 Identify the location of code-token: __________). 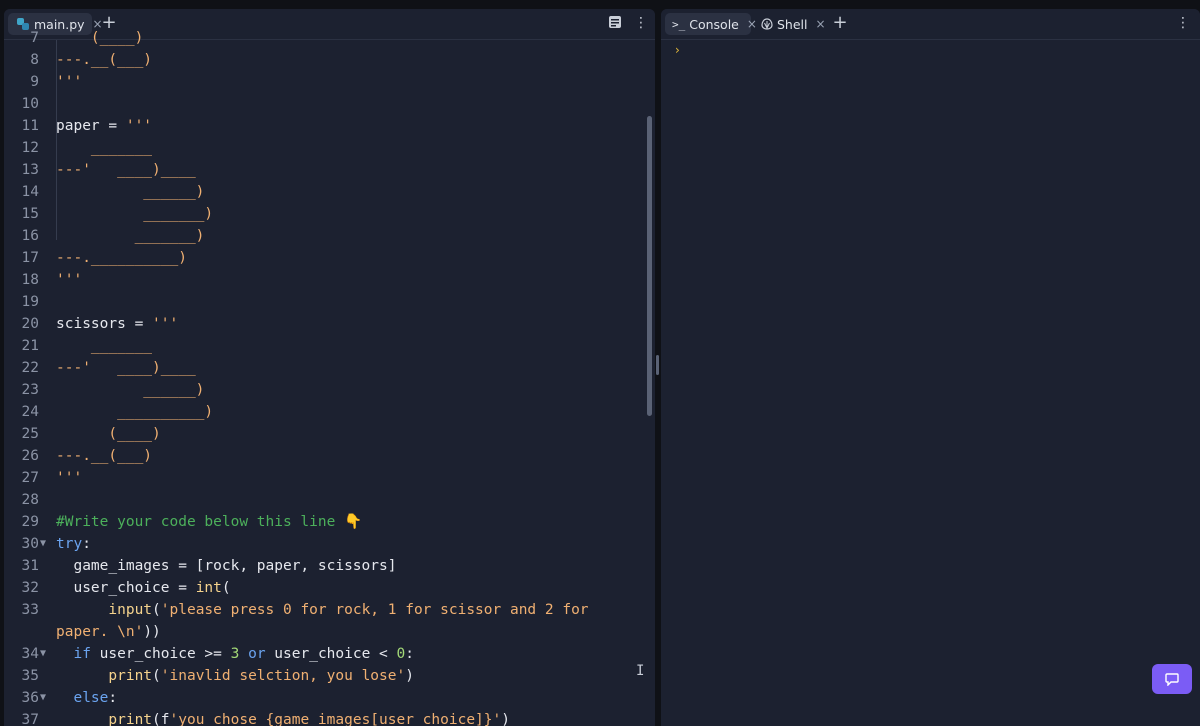
(135, 412).